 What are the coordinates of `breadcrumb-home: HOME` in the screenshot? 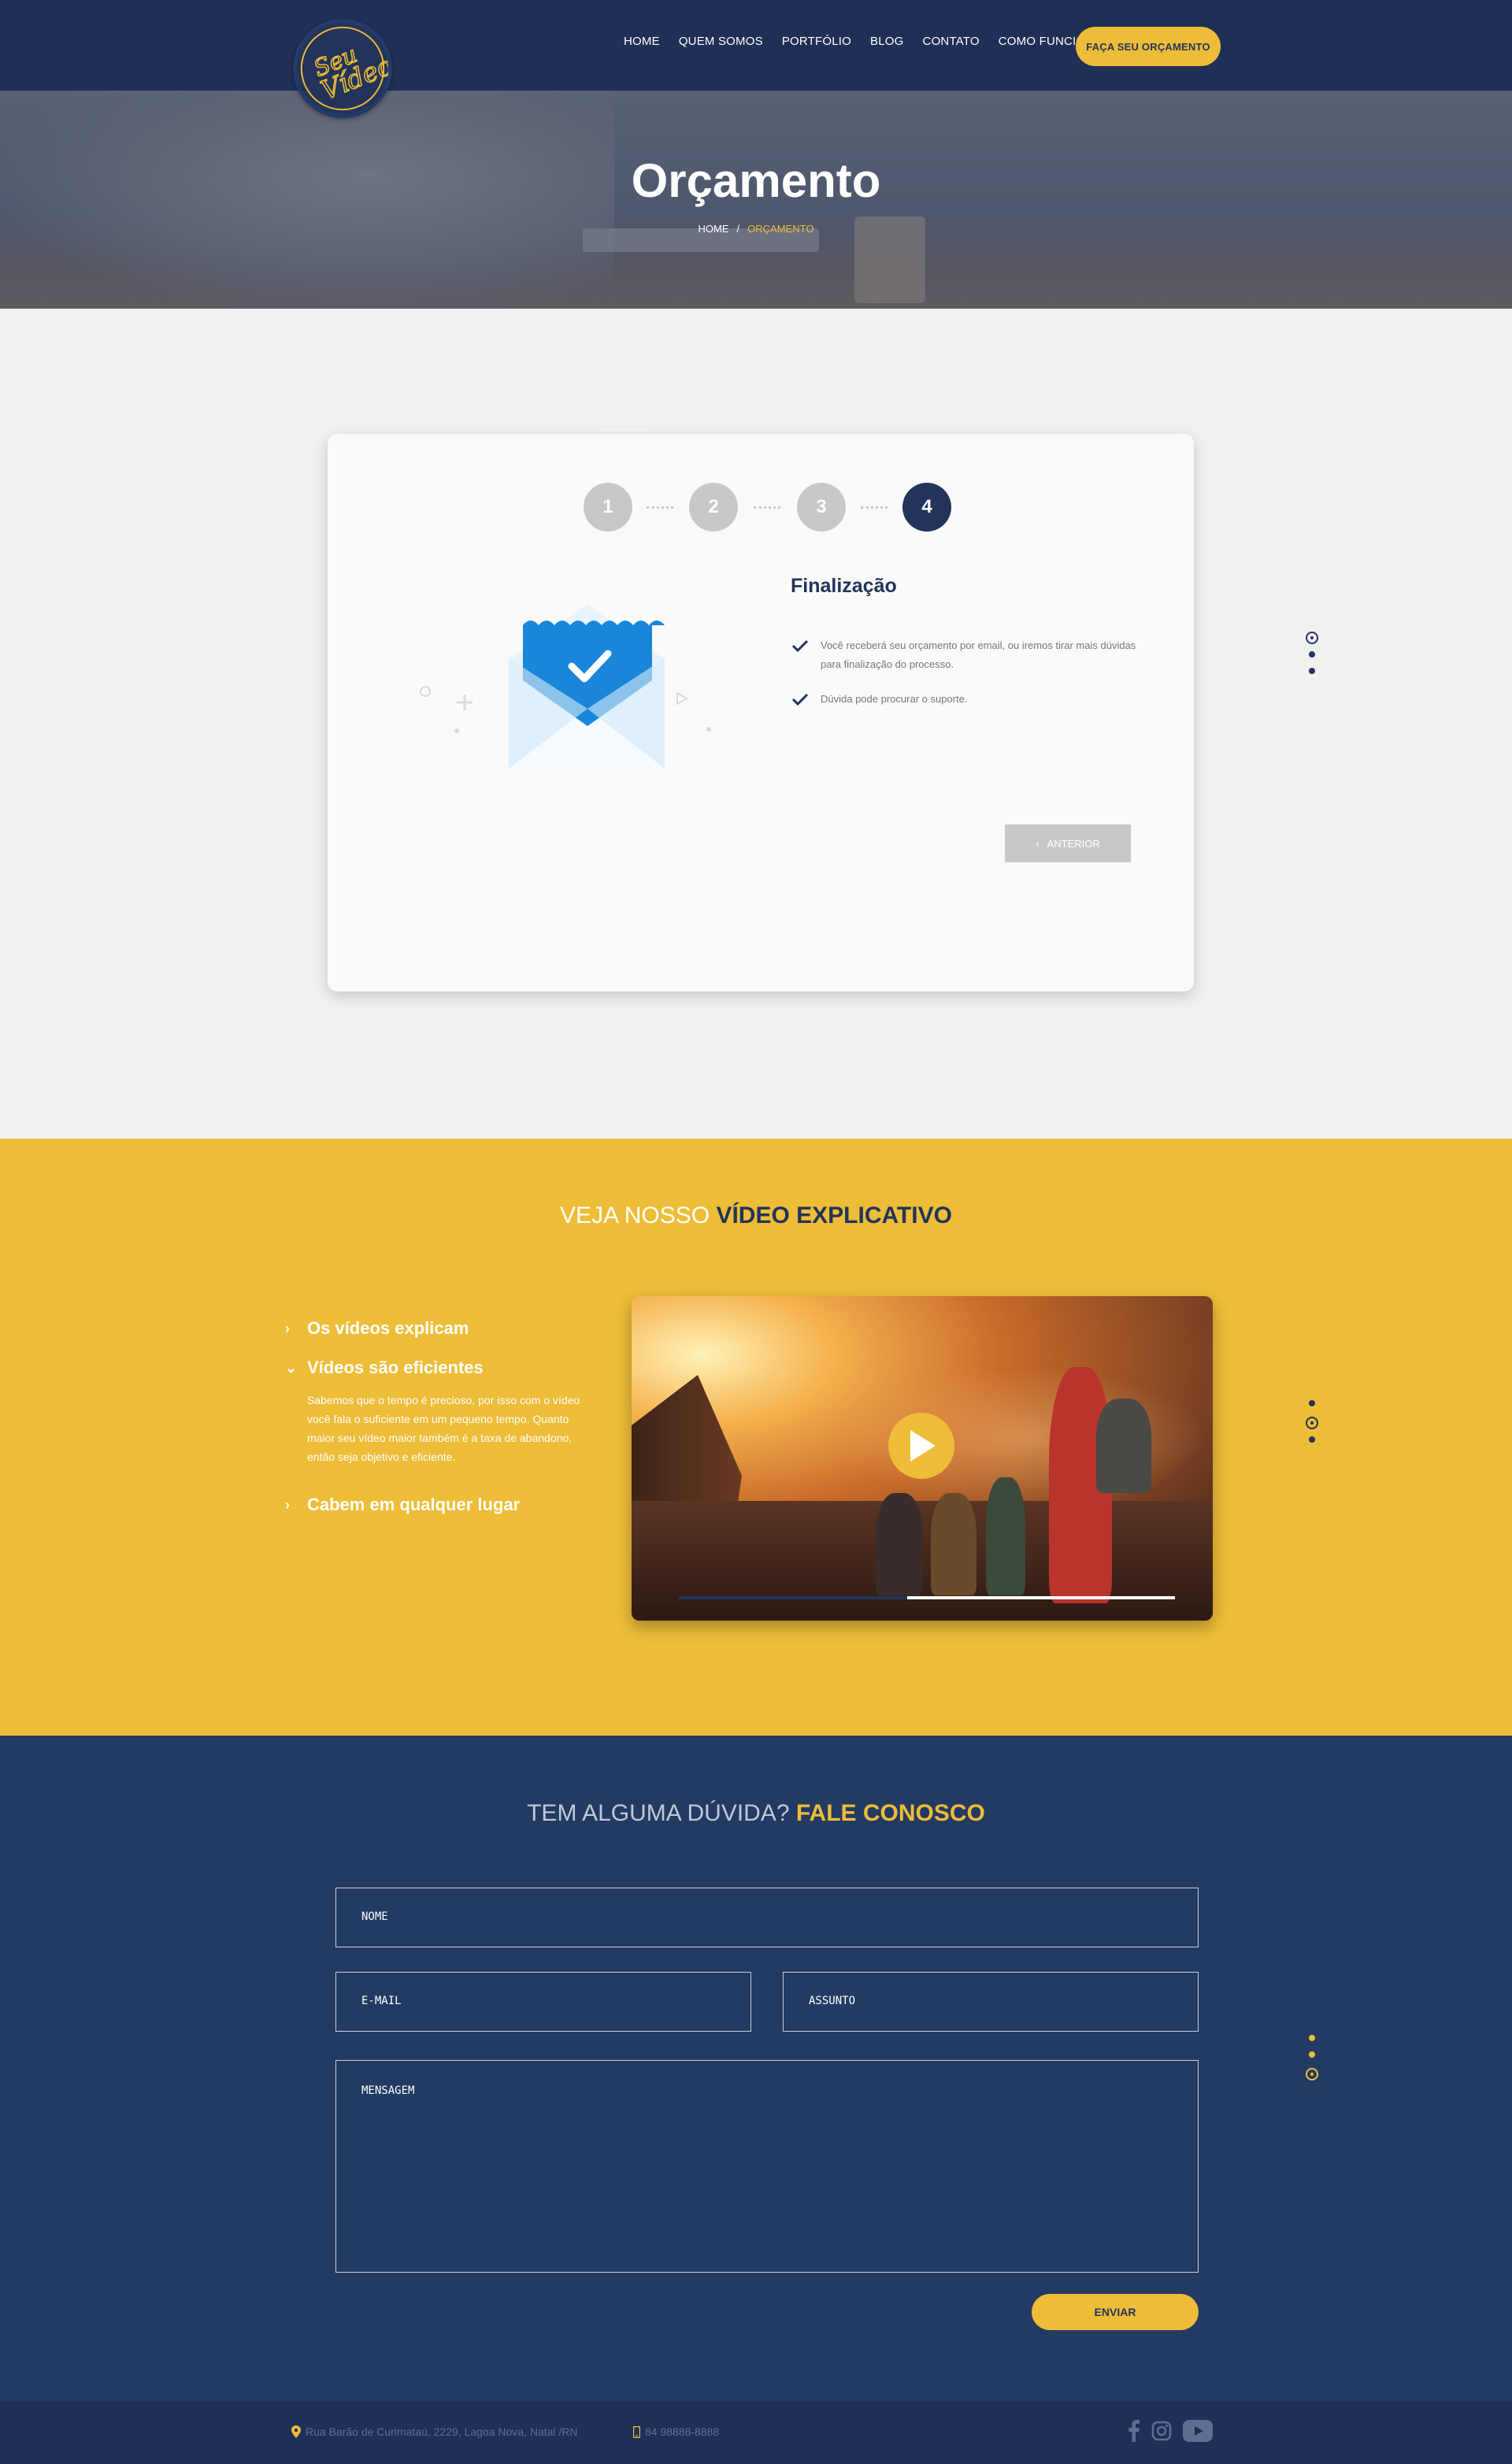 It's located at (714, 229).